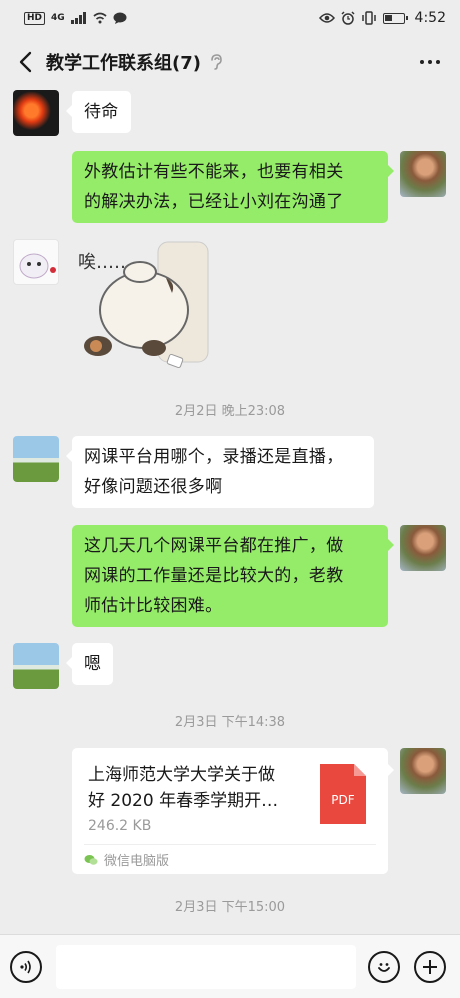 Image resolution: width=460 pixels, height=998 pixels. I want to click on status-bar: HD 4G 4:52, so click(230, 18).